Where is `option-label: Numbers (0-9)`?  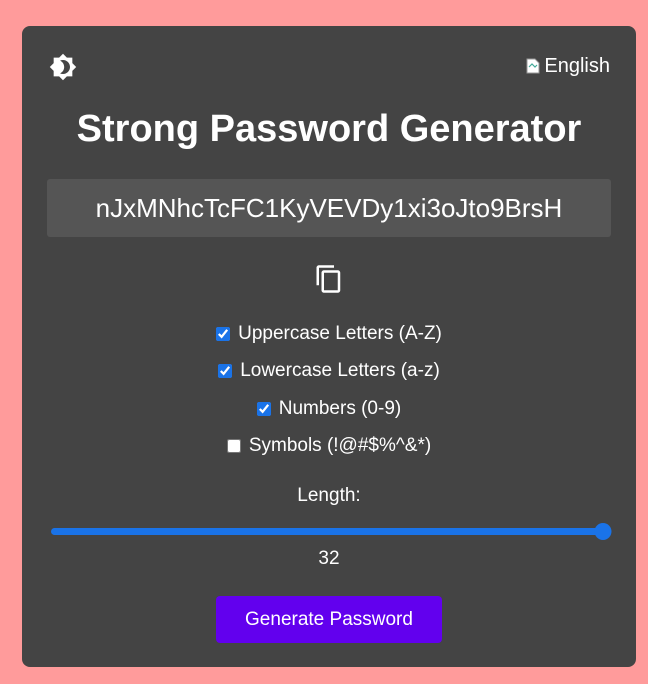
option-label: Numbers (0-9) is located at coordinates (340, 408).